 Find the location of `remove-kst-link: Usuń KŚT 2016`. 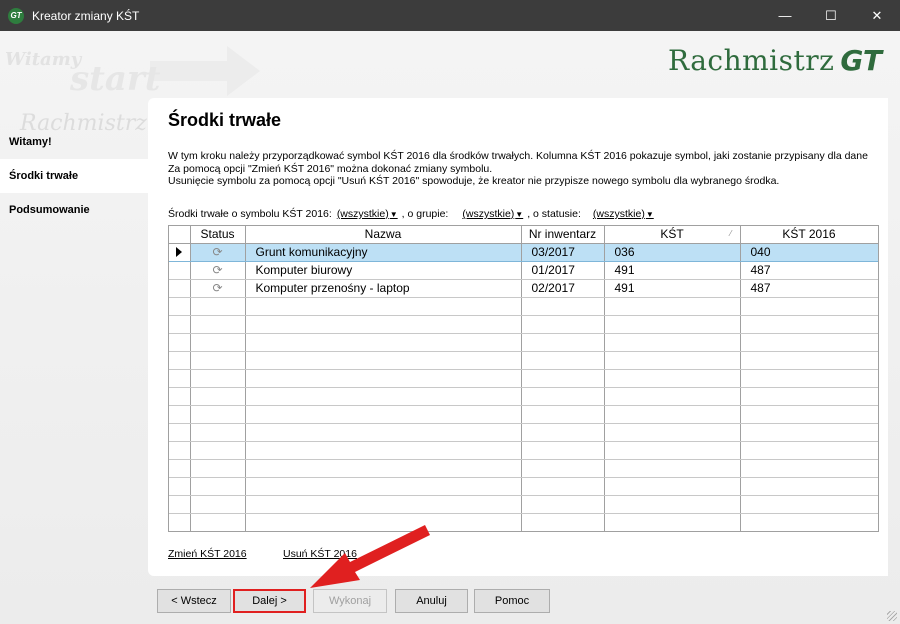

remove-kst-link: Usuń KŚT 2016 is located at coordinates (320, 554).